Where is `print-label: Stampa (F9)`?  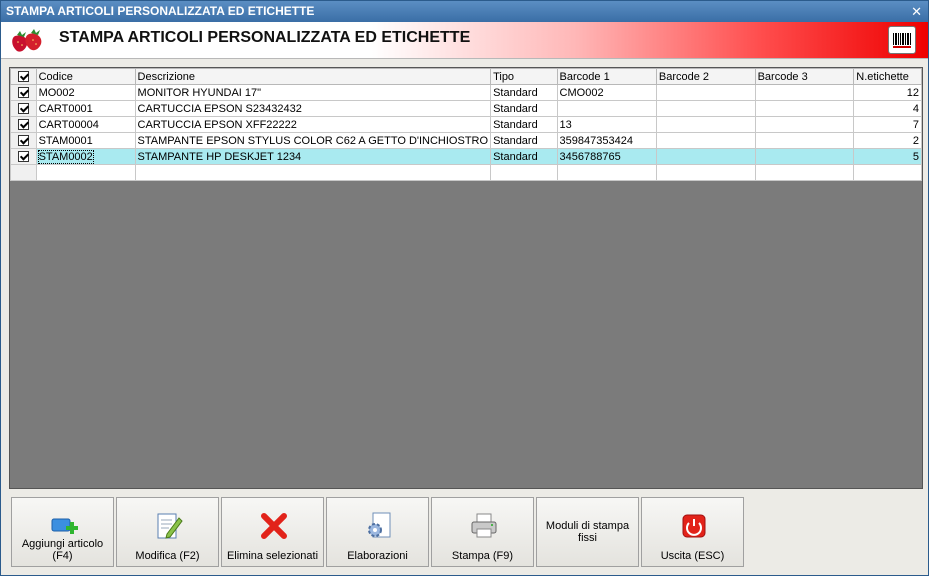 print-label: Stampa (F9) is located at coordinates (482, 556).